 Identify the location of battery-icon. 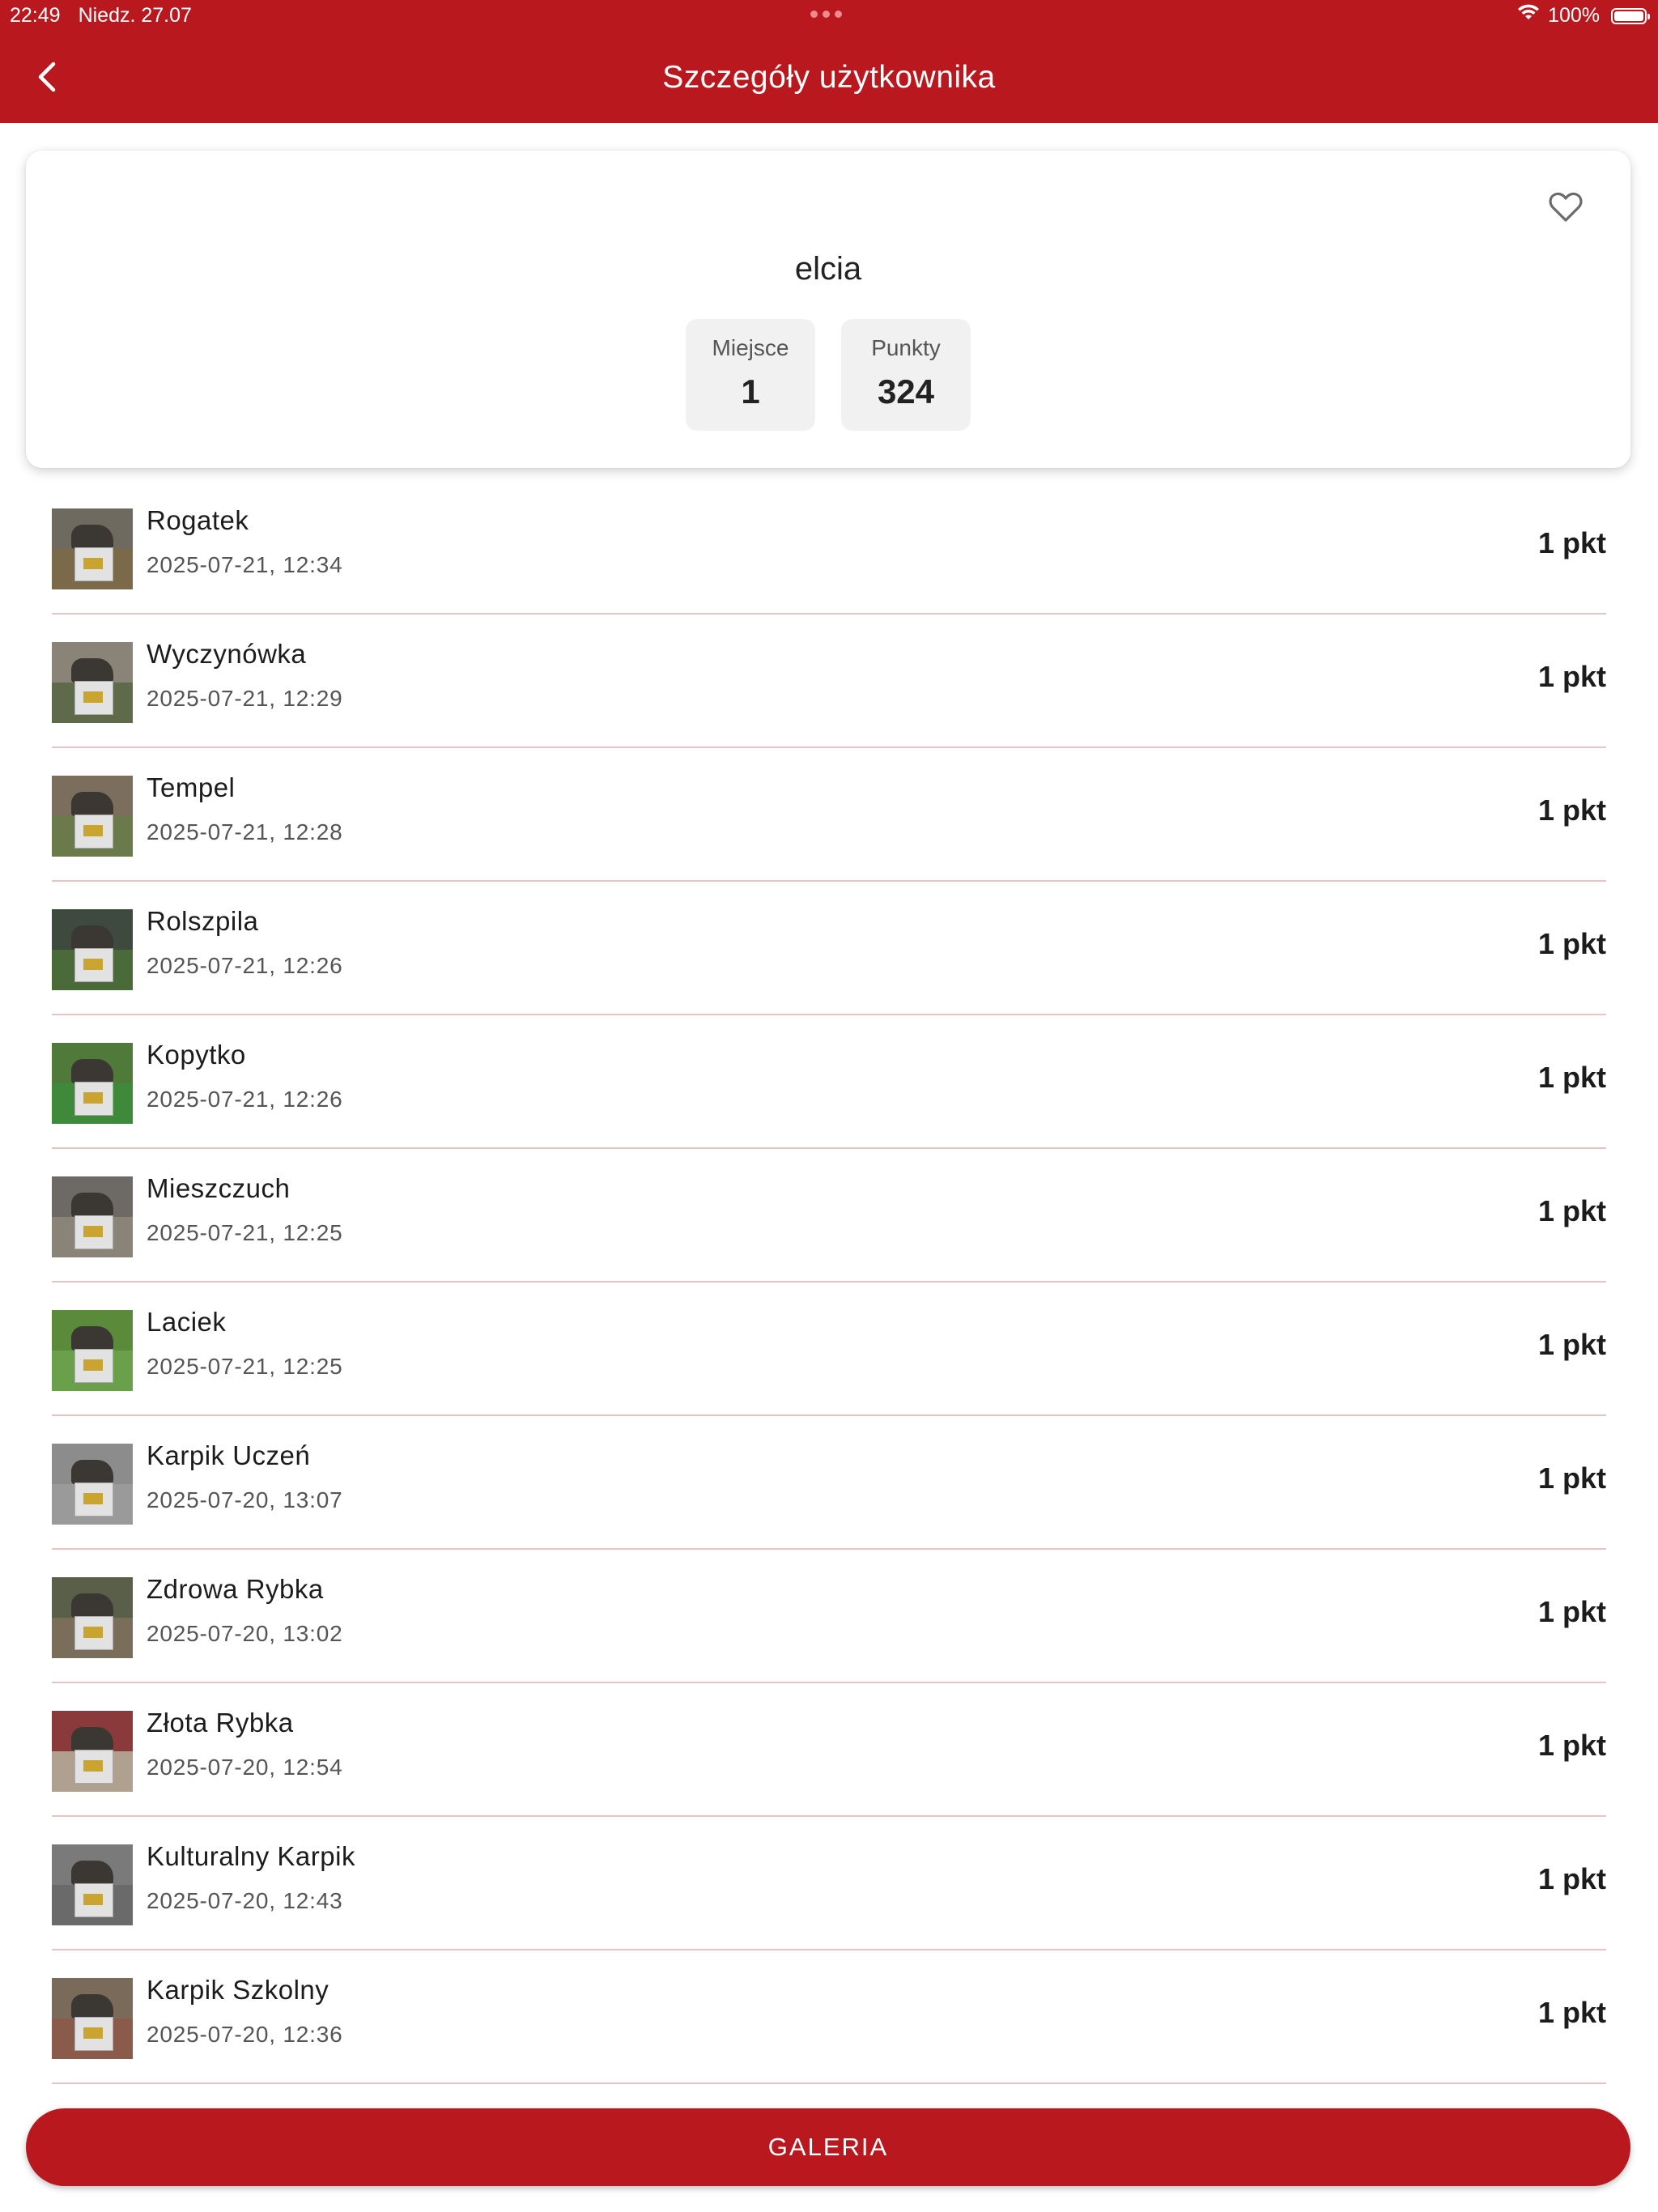
(1630, 16).